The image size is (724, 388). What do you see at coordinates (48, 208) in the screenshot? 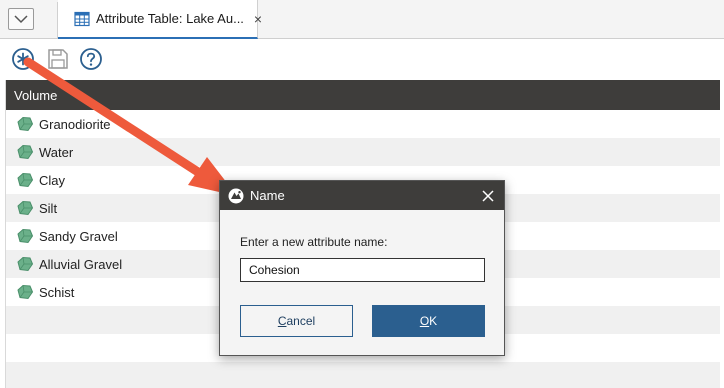
I see `row-label: Silt` at bounding box center [48, 208].